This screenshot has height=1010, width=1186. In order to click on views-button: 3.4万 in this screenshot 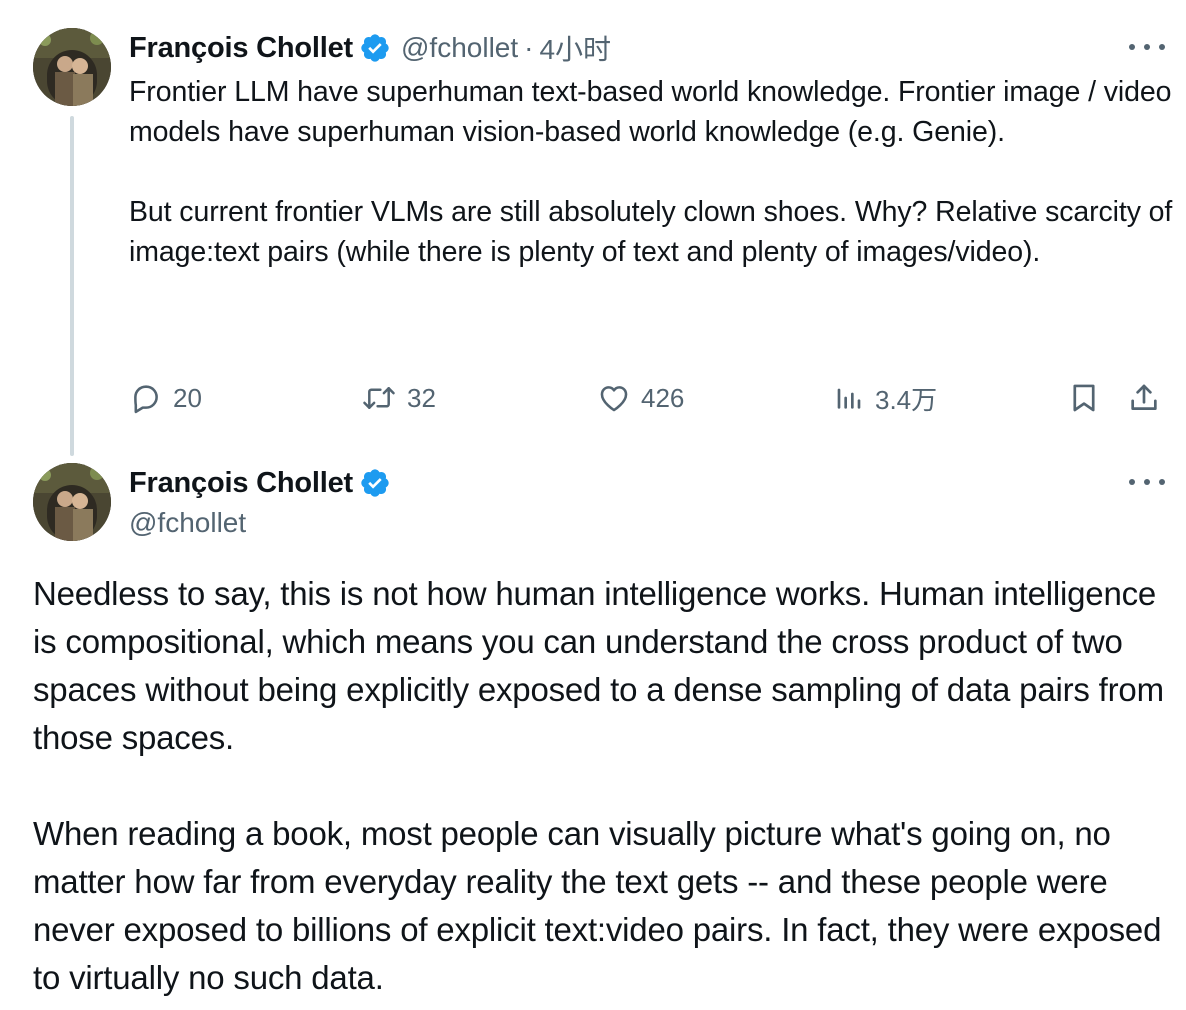, I will do `click(885, 398)`.